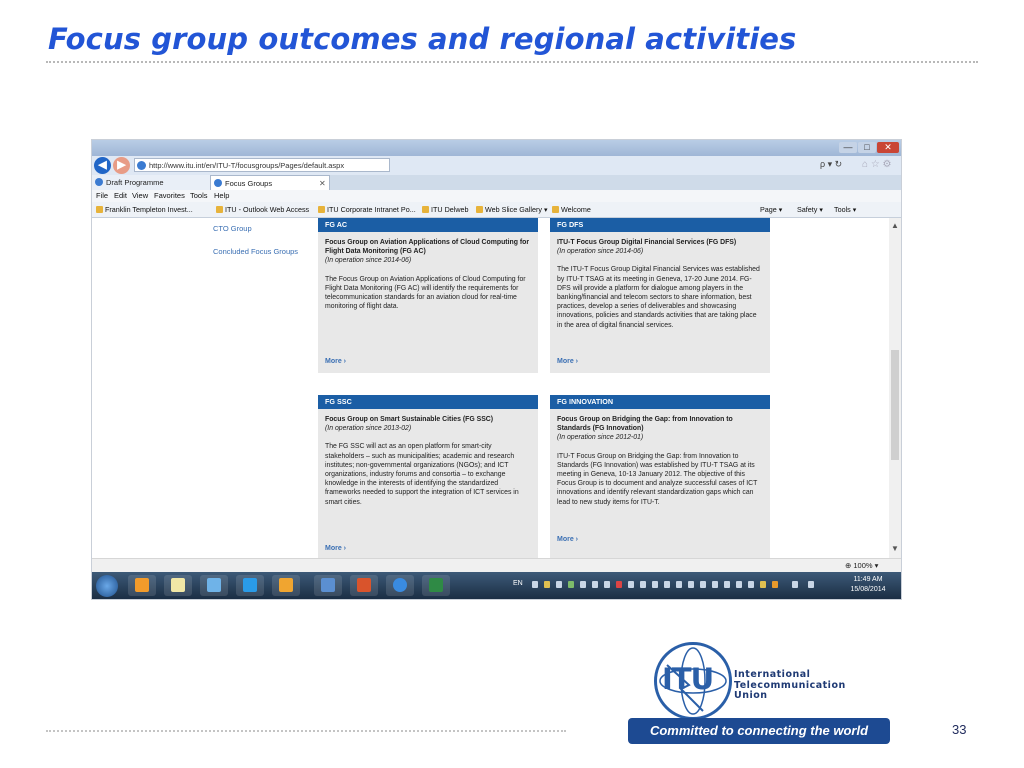  I want to click on menu-favorites: Favorites, so click(169, 196).